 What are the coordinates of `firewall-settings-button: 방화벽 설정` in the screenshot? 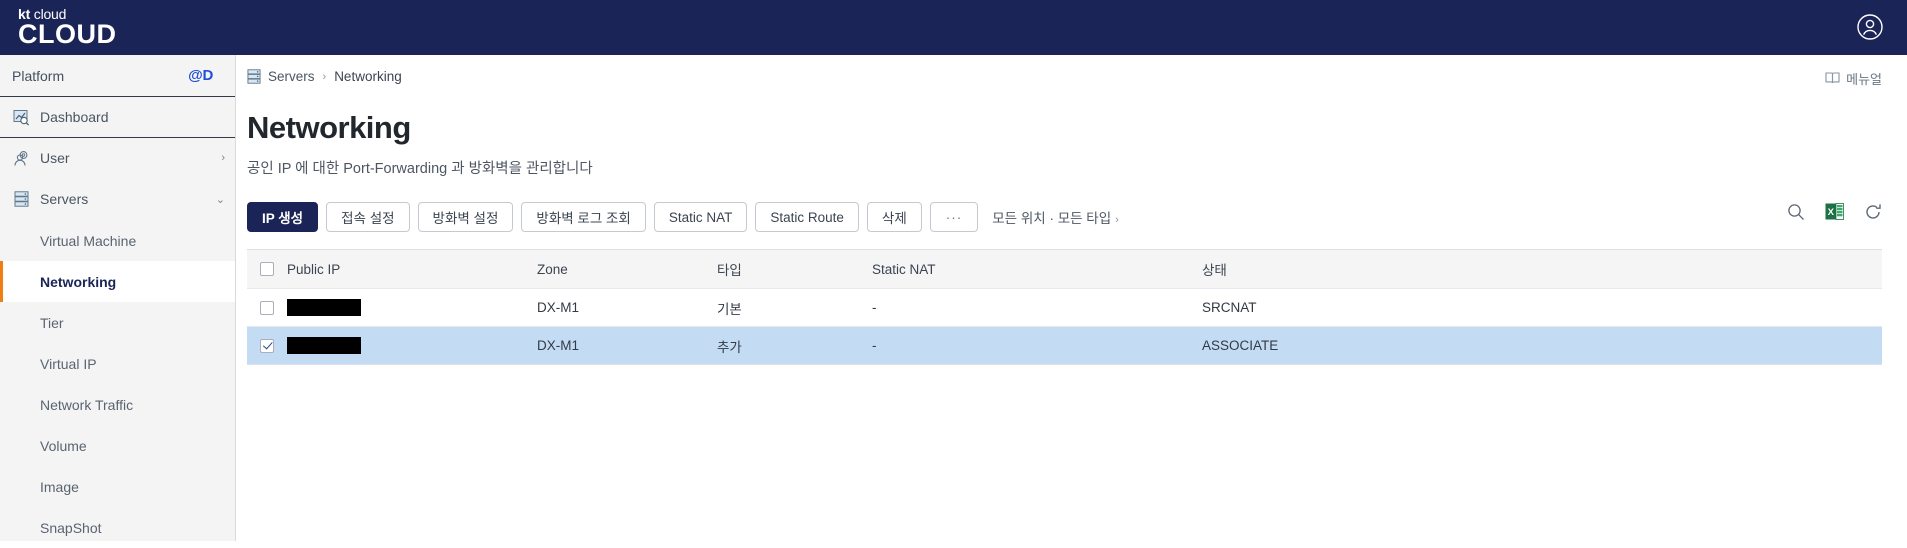 It's located at (465, 217).